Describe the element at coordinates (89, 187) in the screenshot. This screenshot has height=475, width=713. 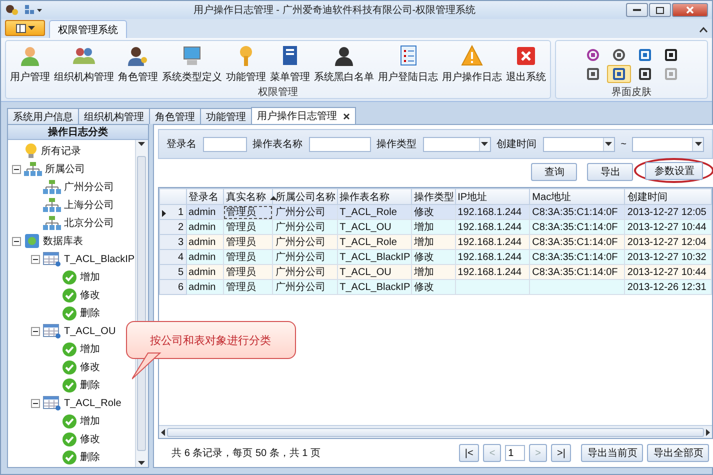
I see `tree-item: 广州分公司` at that location.